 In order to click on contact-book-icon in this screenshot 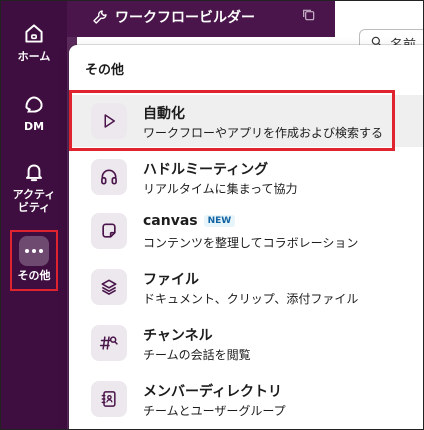, I will do `click(109, 399)`.